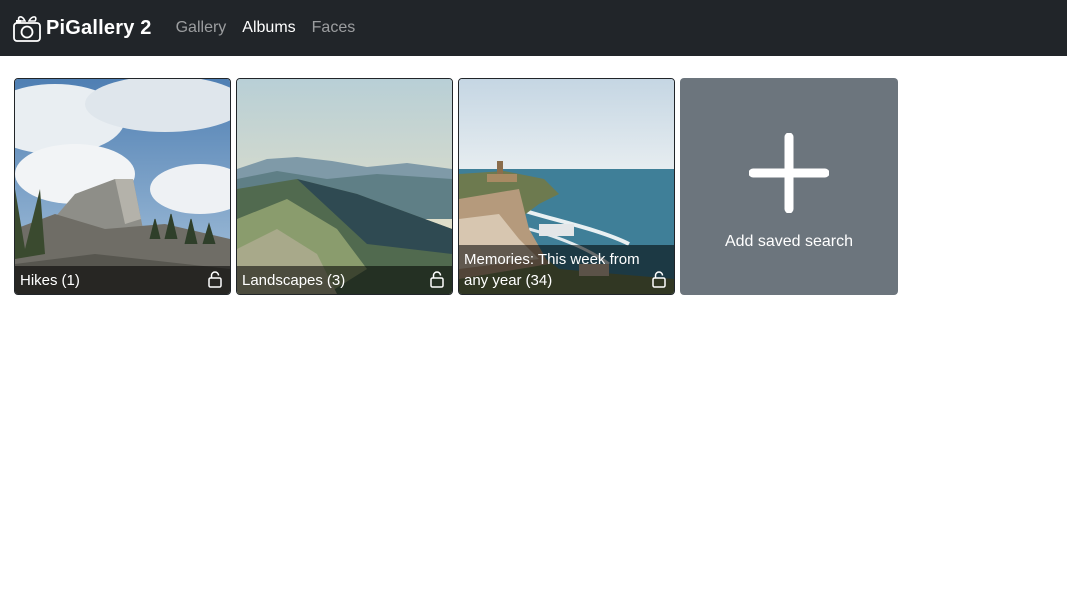 This screenshot has width=1067, height=600. Describe the element at coordinates (268, 28) in the screenshot. I see `nav-link-albums: Albums` at that location.